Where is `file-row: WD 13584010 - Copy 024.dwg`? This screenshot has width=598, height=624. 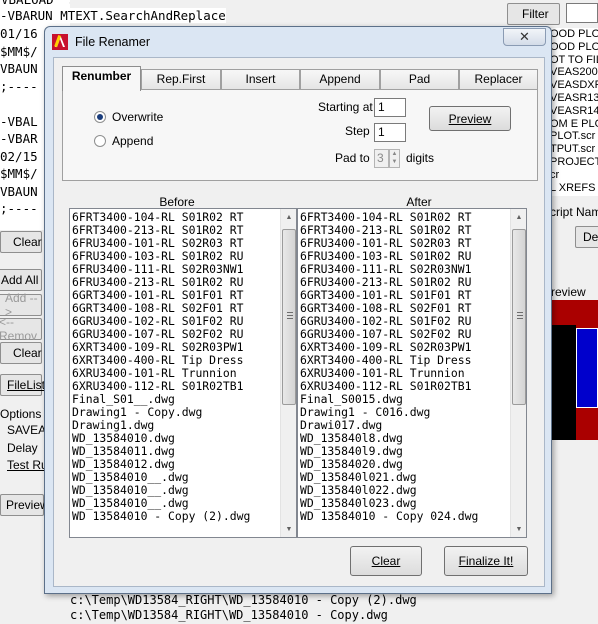 file-row: WD 13584010 - Copy 024.dwg is located at coordinates (404, 516).